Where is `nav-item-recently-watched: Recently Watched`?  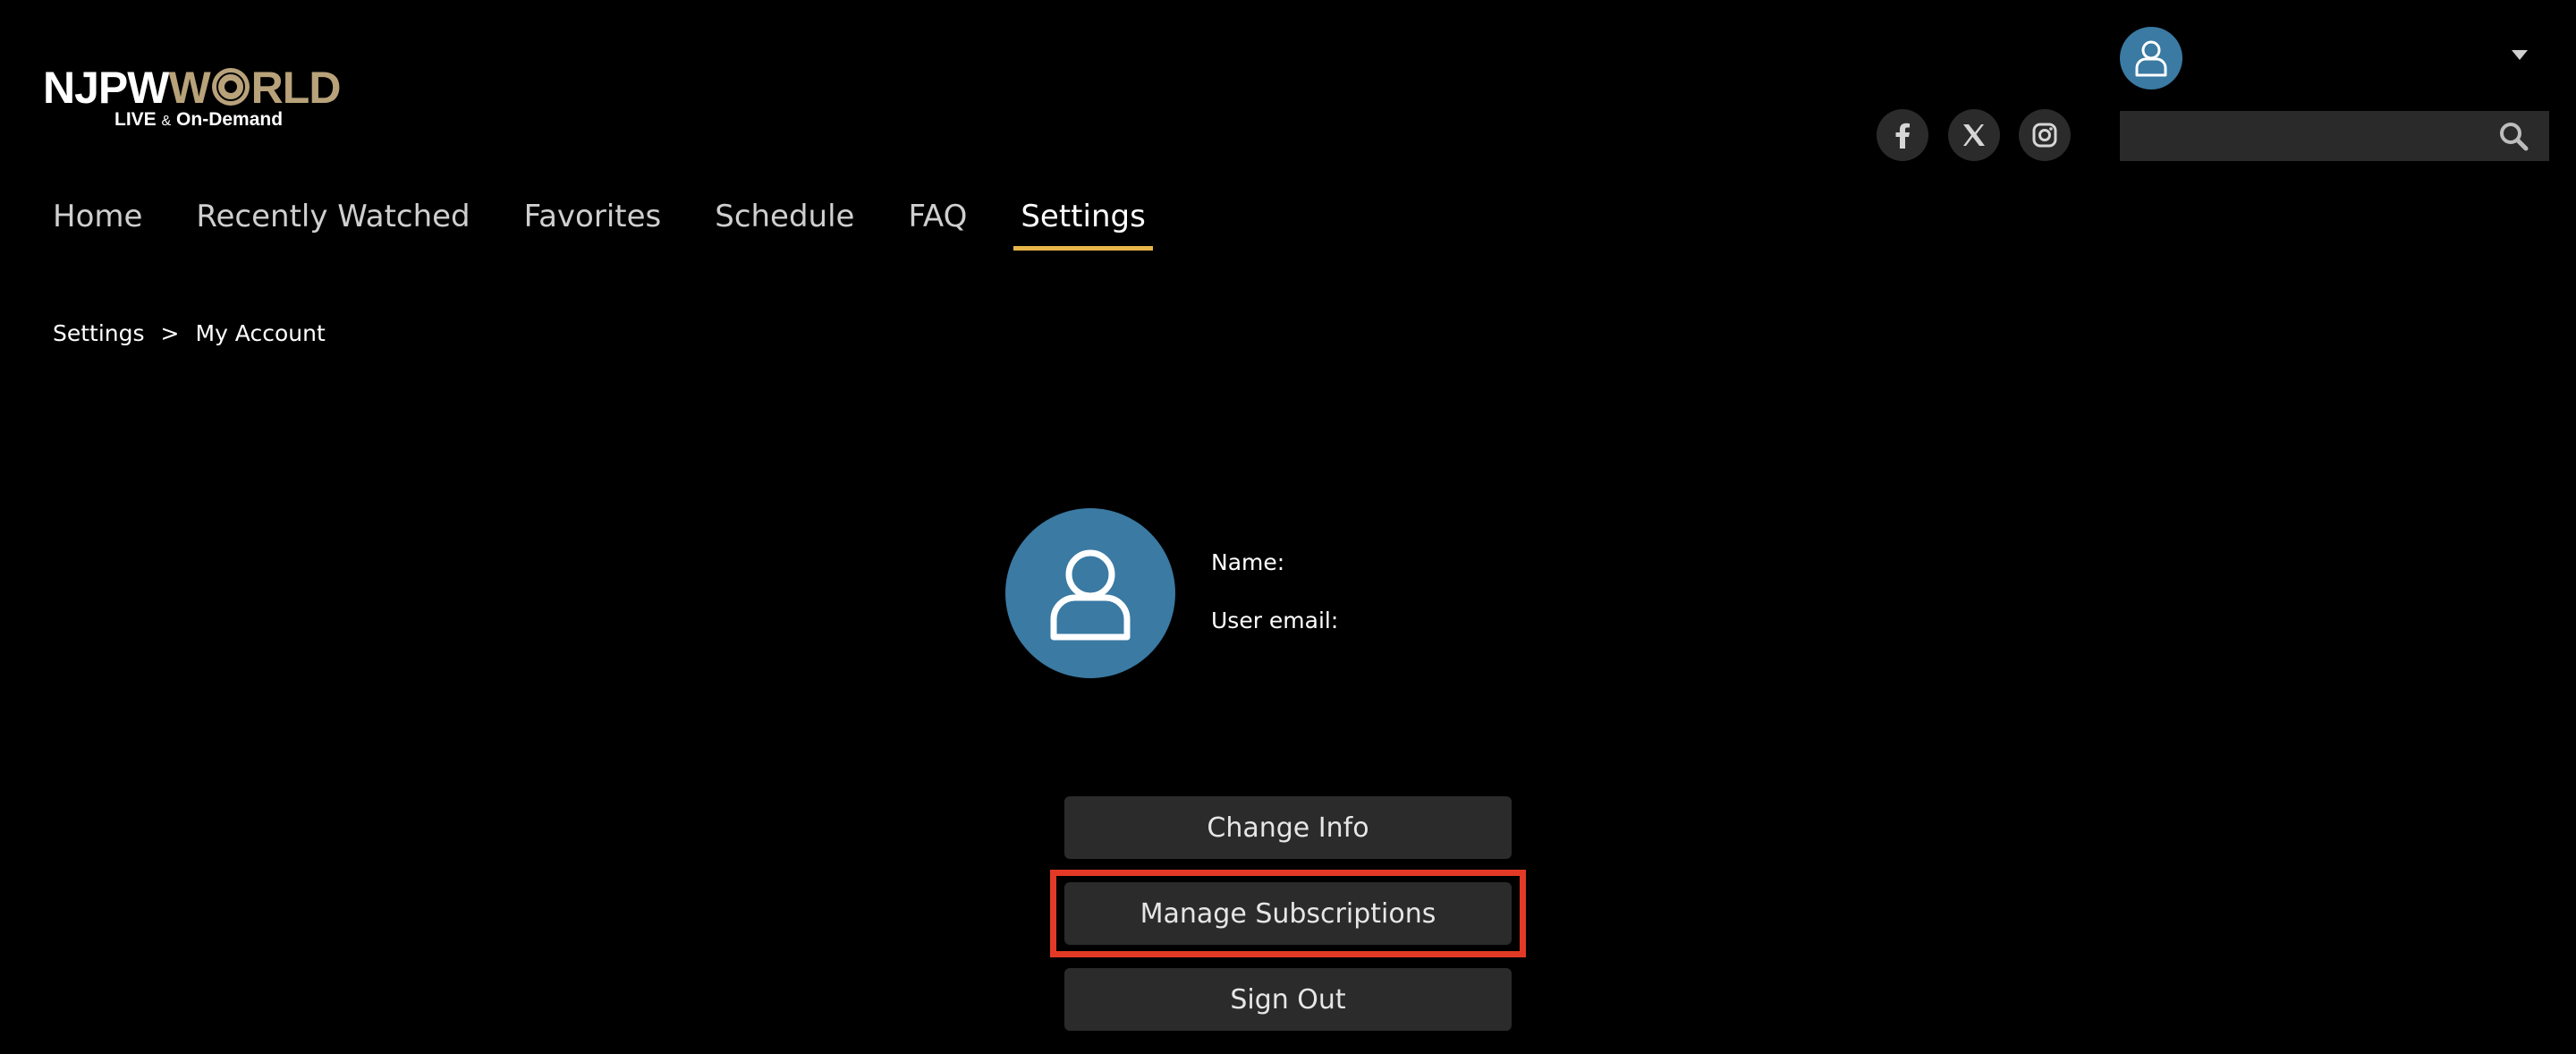
nav-item-recently-watched: Recently Watched is located at coordinates (333, 216).